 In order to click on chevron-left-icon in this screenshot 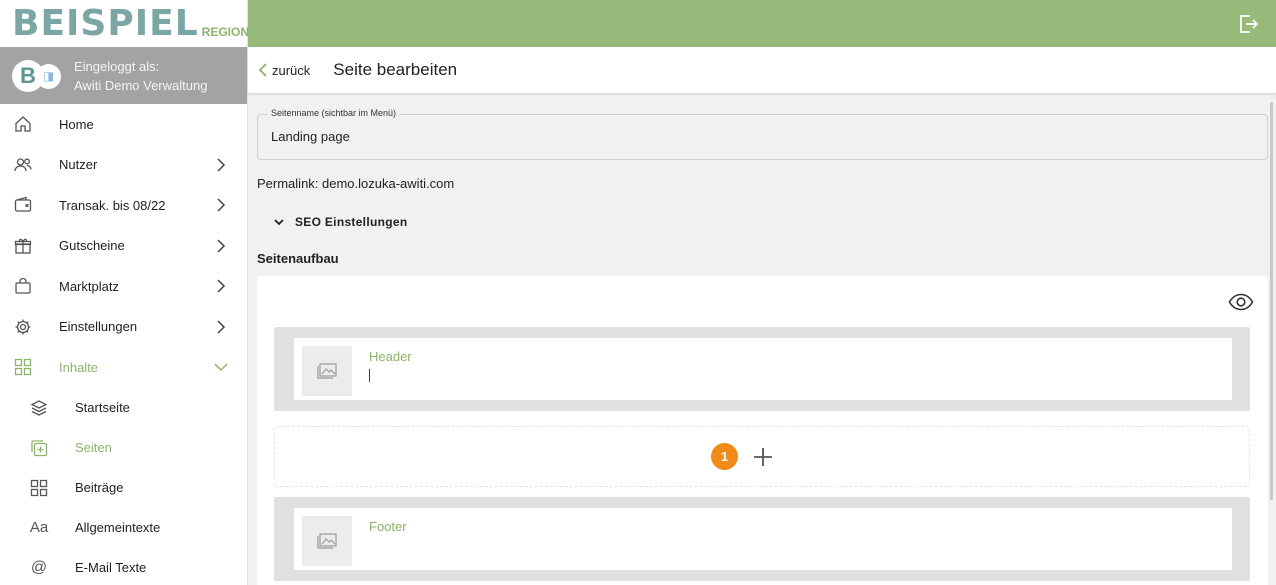, I will do `click(262, 70)`.